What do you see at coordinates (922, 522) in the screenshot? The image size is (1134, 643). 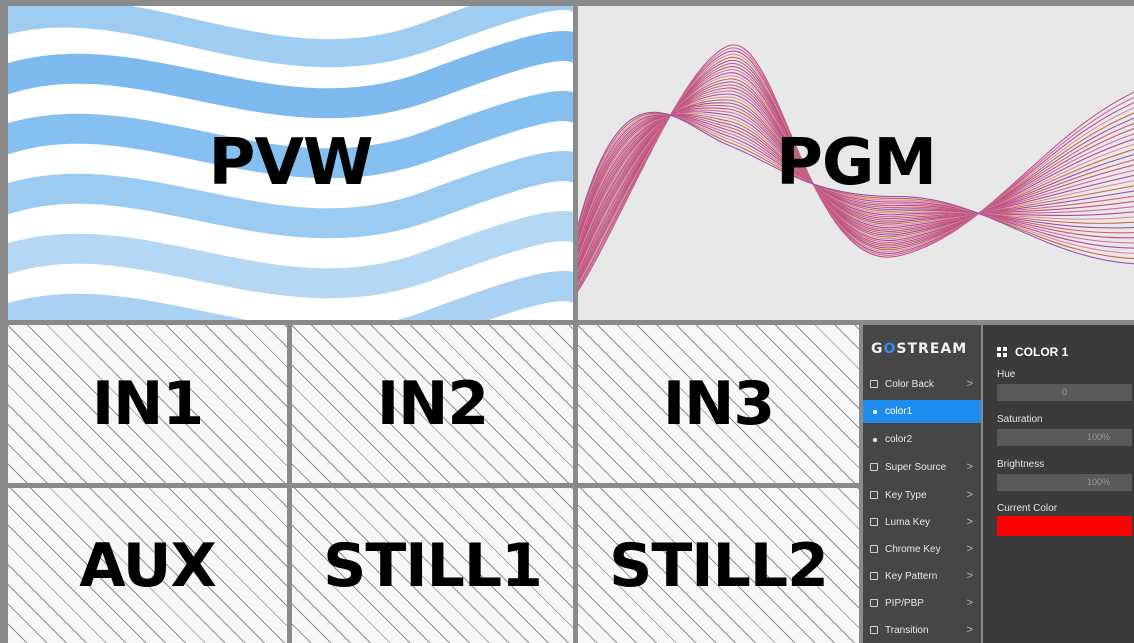 I see `menu-item-luma-key: Luma Key >` at bounding box center [922, 522].